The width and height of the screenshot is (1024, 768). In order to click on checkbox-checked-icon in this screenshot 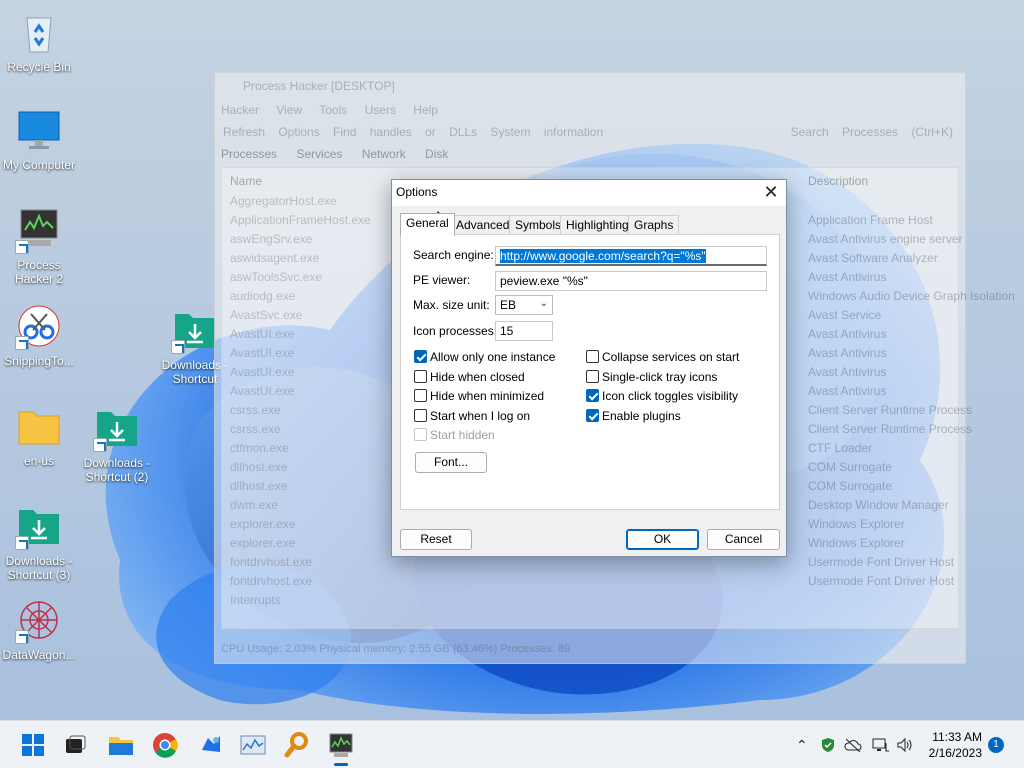, I will do `click(592, 396)`.